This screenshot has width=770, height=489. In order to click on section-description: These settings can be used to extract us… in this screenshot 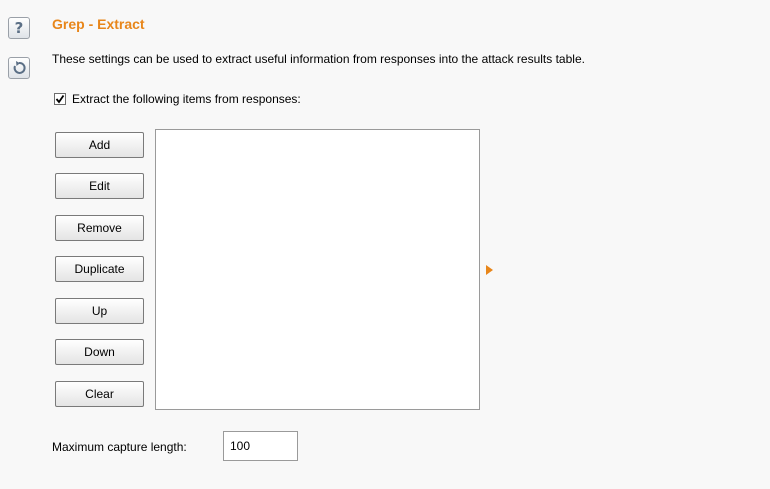, I will do `click(318, 59)`.